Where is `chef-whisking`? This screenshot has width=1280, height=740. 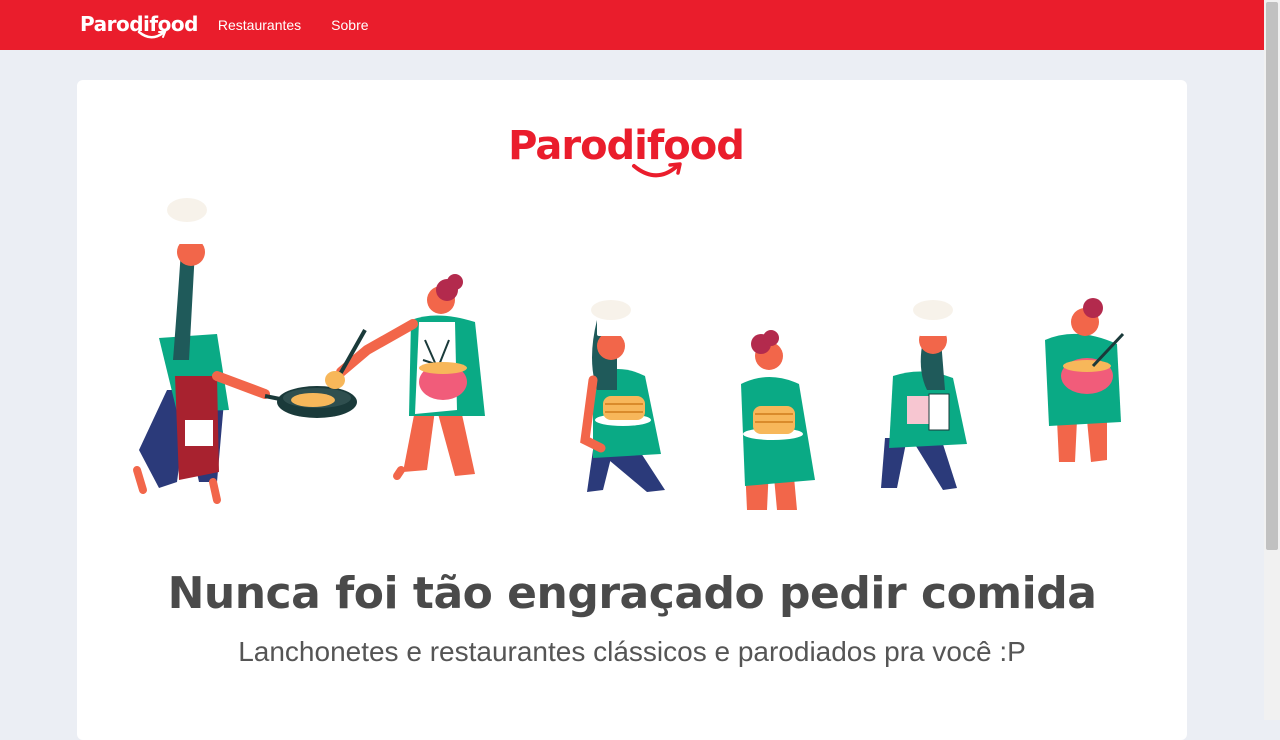
chef-whisking is located at coordinates (1085, 380).